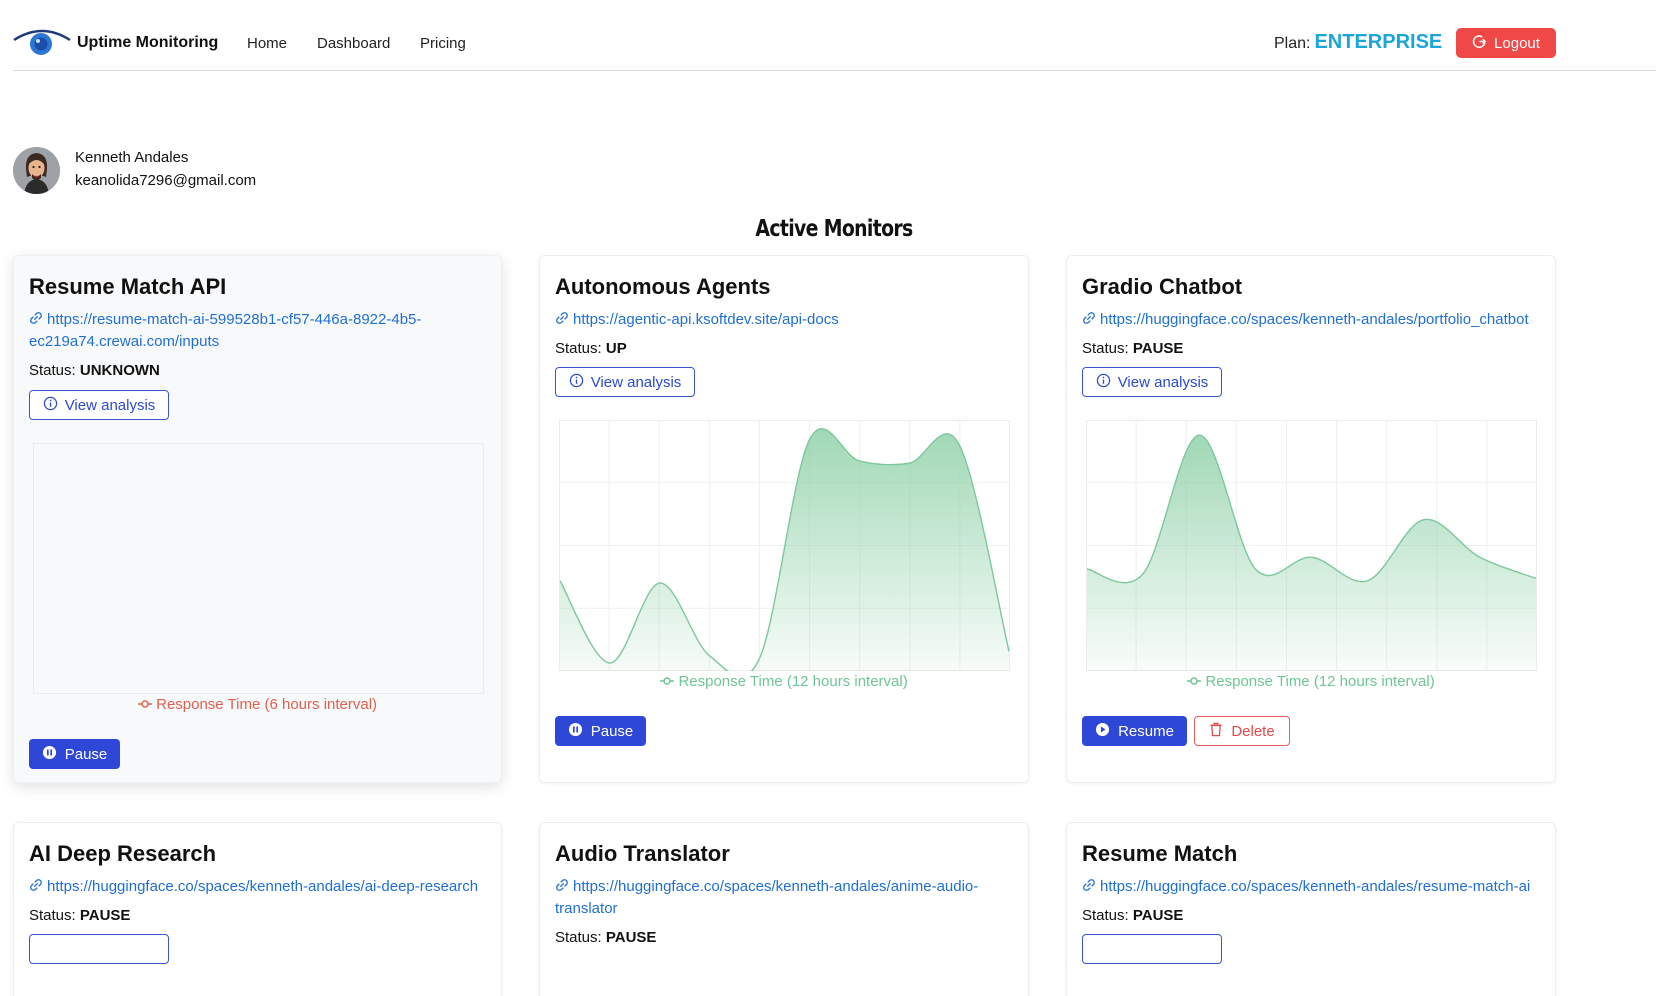 The image size is (1668, 996). I want to click on plan-indicator: Plan: ENTERPRISE, so click(1358, 42).